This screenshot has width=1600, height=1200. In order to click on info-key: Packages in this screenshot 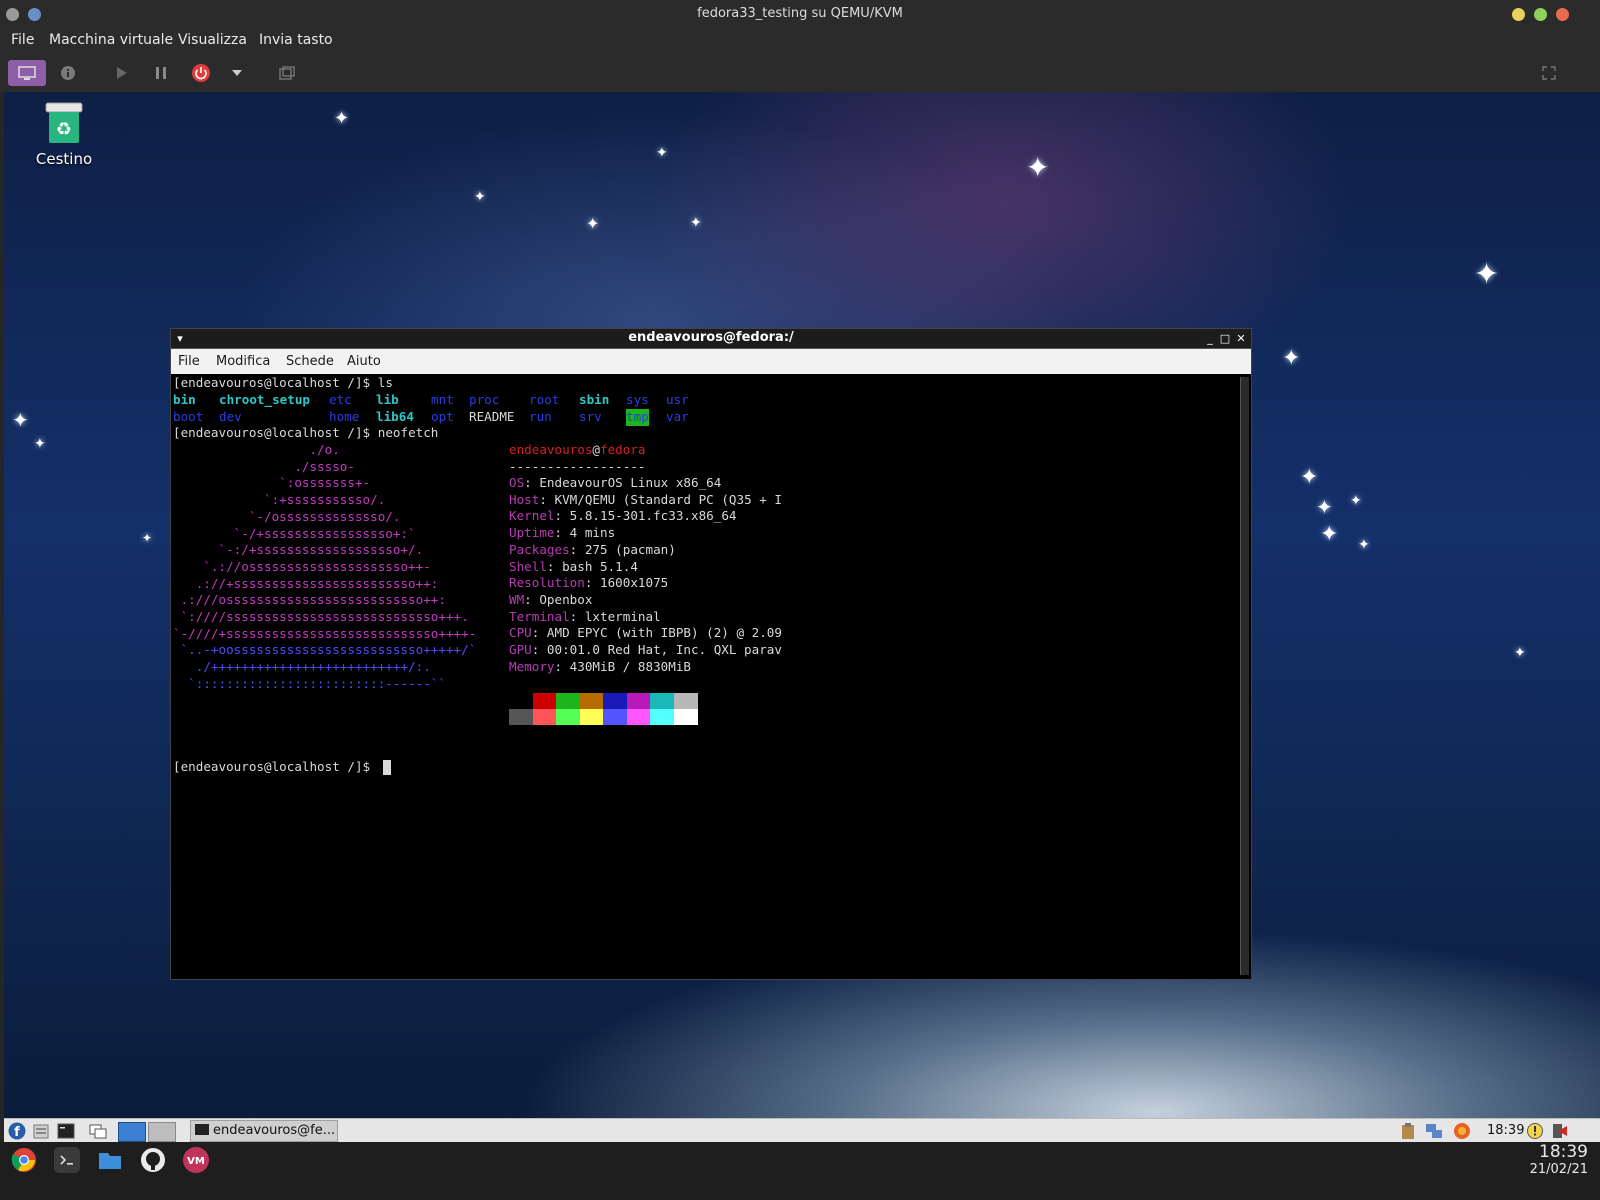, I will do `click(539, 549)`.